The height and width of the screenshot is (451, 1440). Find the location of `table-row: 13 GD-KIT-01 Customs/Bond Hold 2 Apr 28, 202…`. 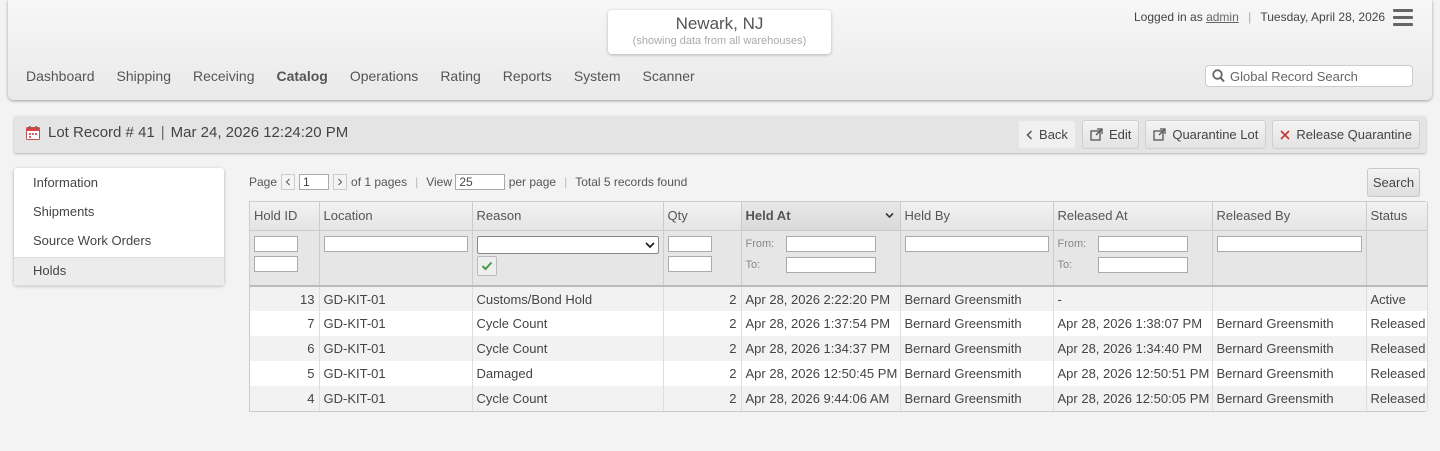

table-row: 13 GD-KIT-01 Customs/Bond Hold 2 Apr 28, 202… is located at coordinates (839, 298).